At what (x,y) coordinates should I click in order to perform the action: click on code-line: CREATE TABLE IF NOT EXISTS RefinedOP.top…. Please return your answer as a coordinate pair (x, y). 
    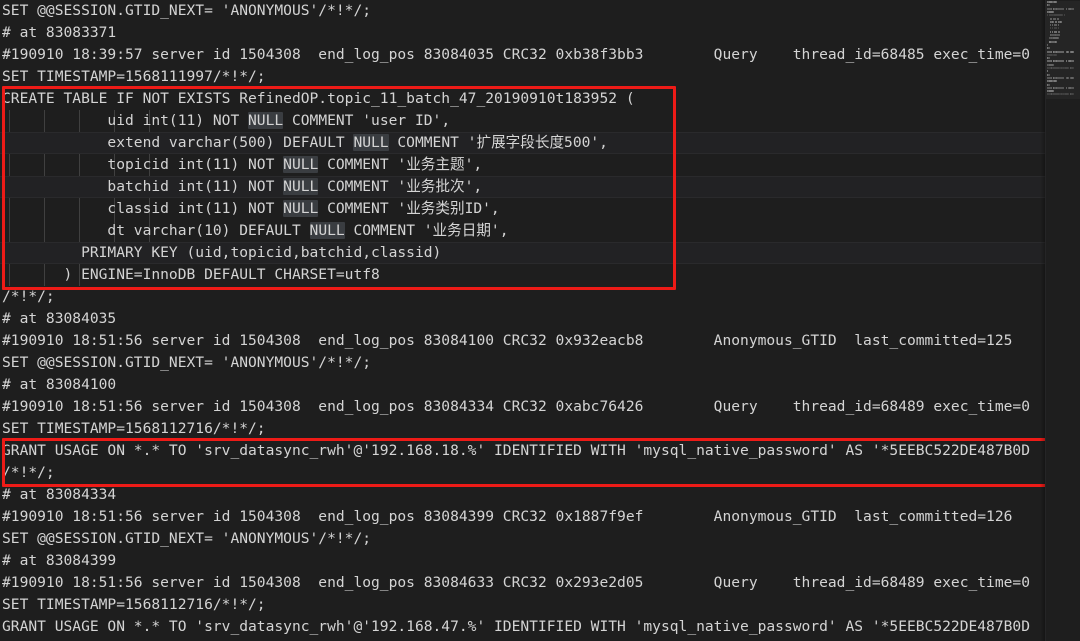
    Looking at the image, I should click on (318, 99).